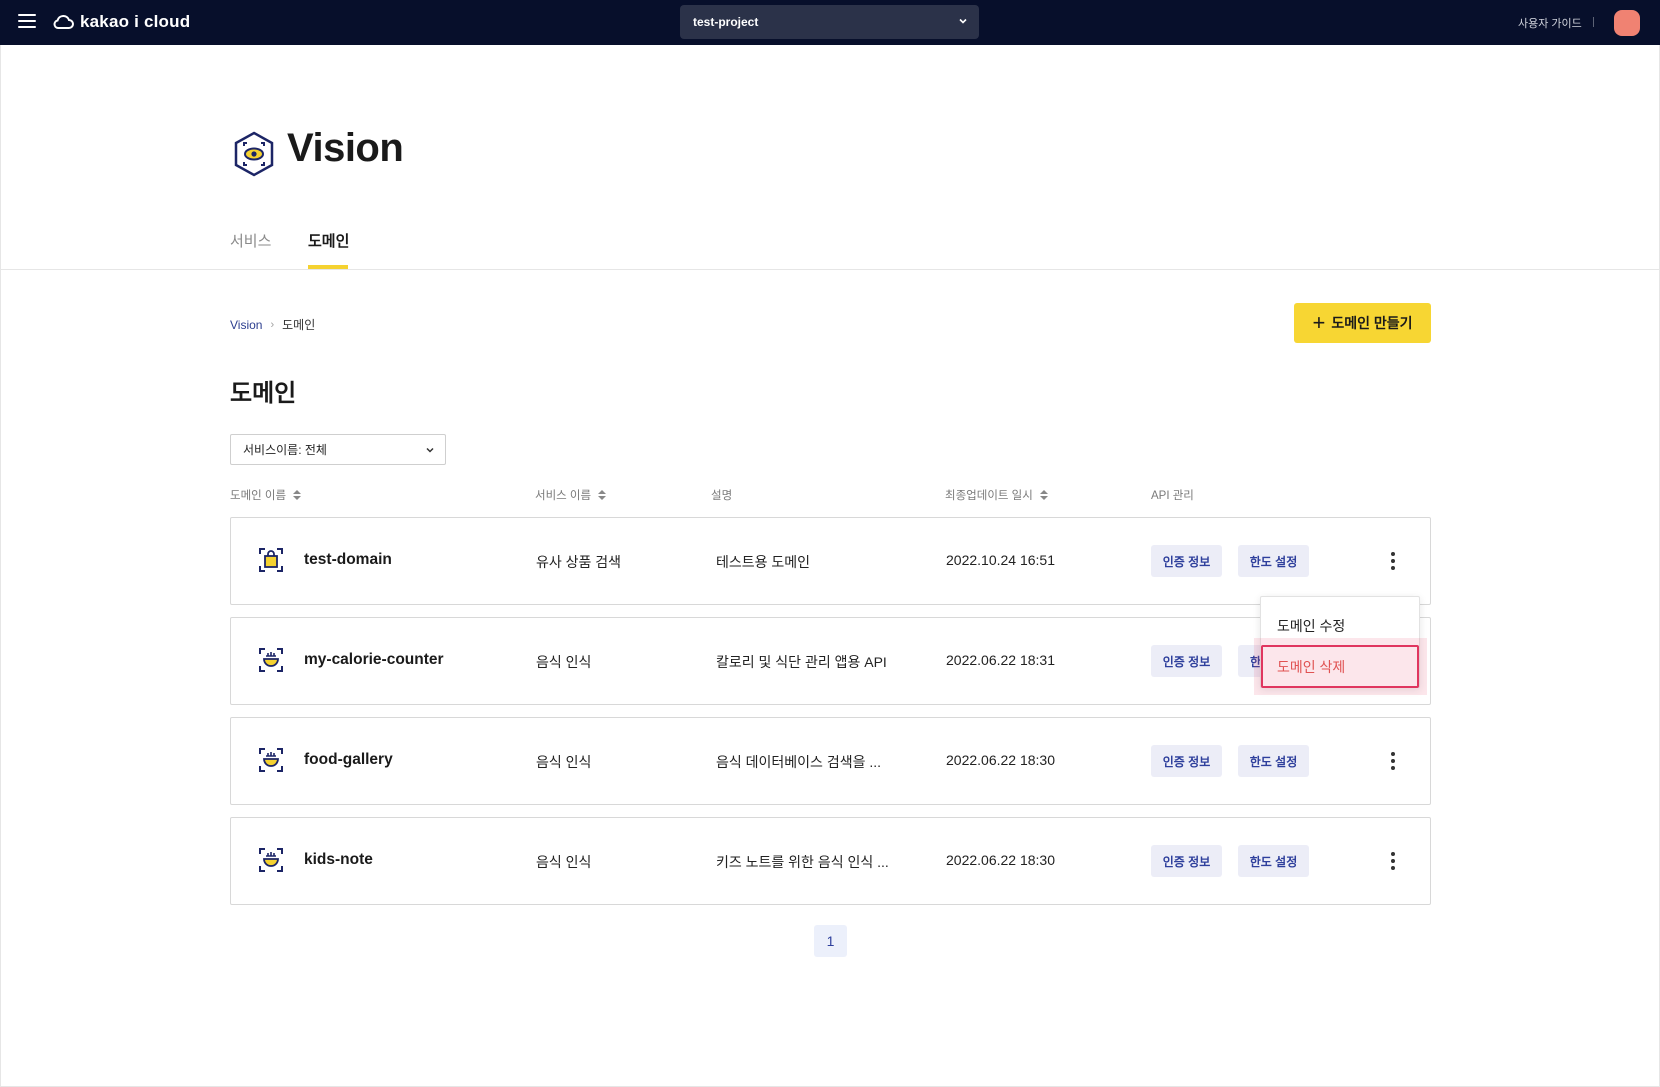 The image size is (1660, 1087). I want to click on chevron-right-icon: ›, so click(272, 324).